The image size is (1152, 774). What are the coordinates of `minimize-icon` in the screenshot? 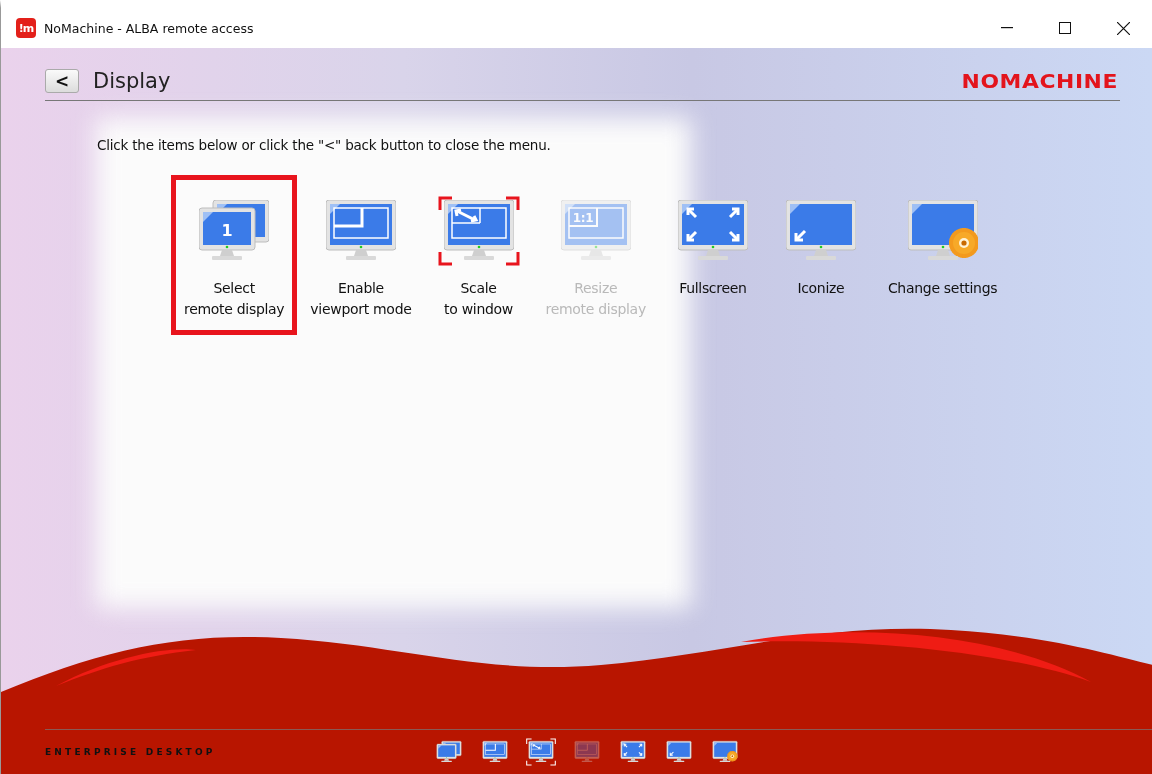 It's located at (1007, 28).